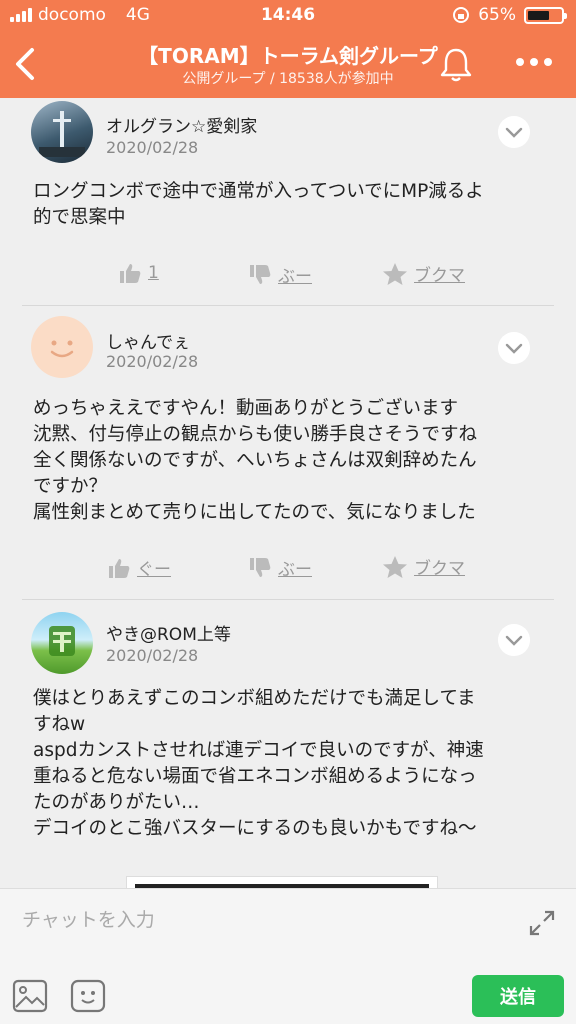 The height and width of the screenshot is (1024, 576). What do you see at coordinates (497, 15) in the screenshot?
I see `battery-percent: 65%` at bounding box center [497, 15].